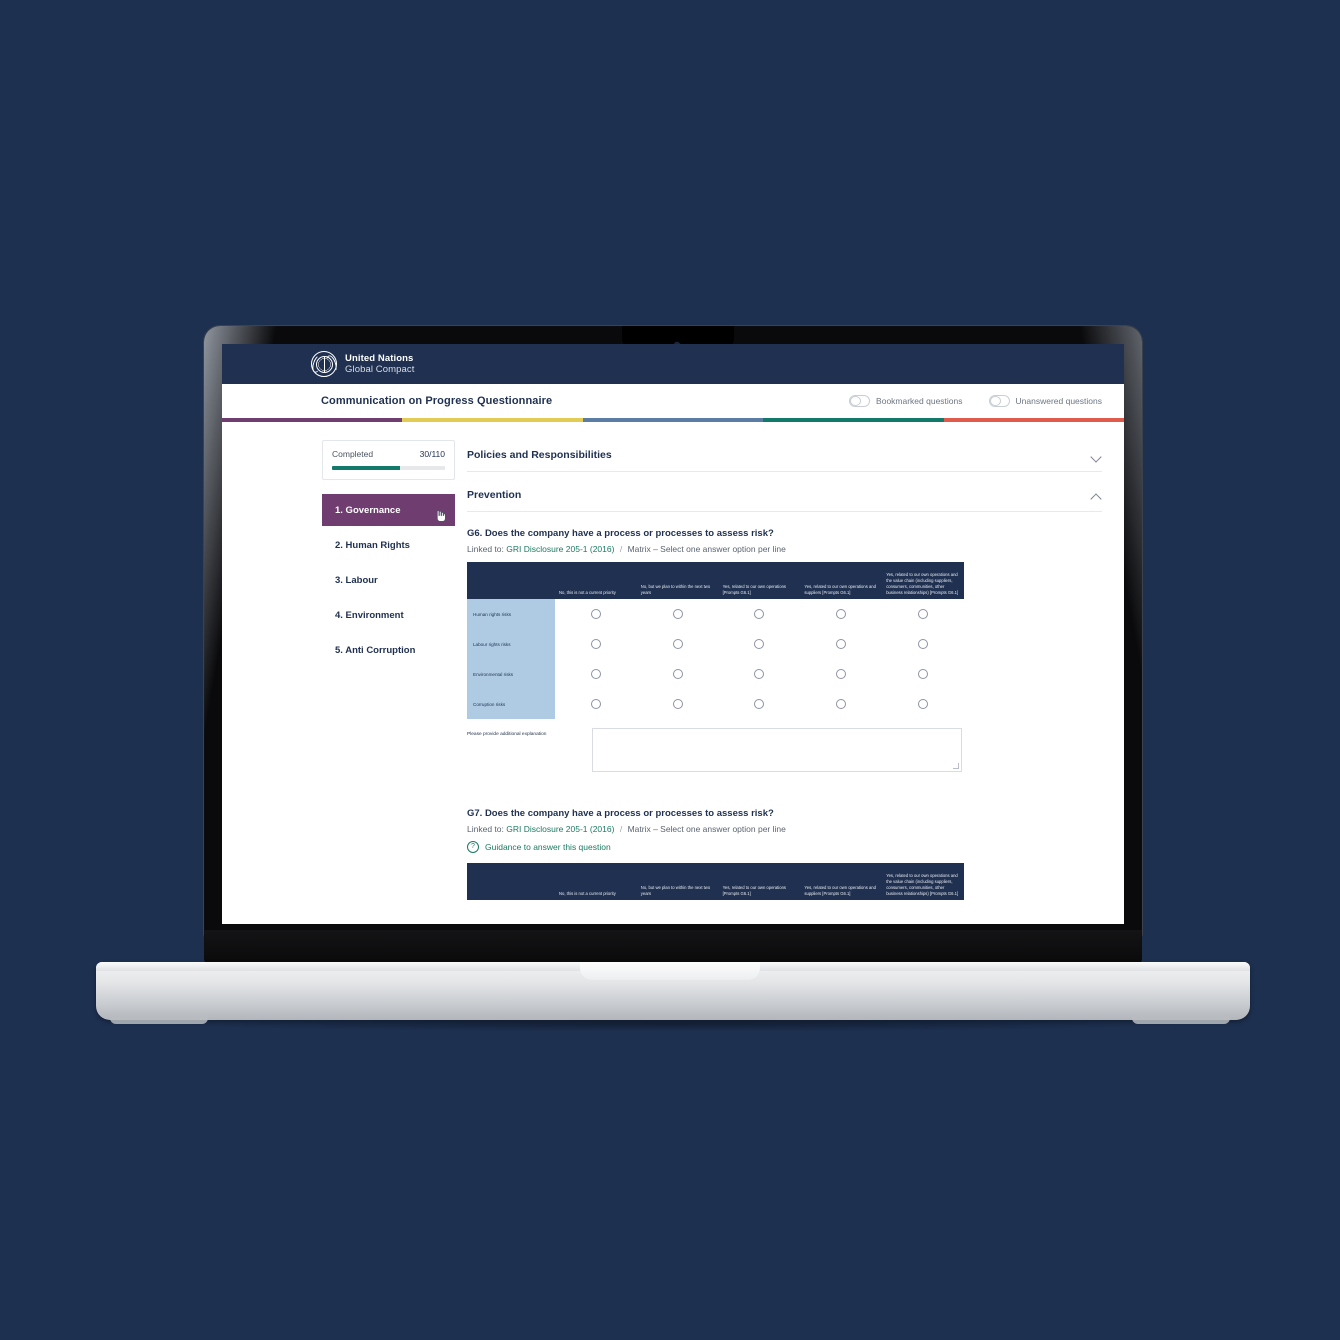 This screenshot has height=1340, width=1340. I want to click on toggle-bookmarked-questions: Bookmarked questions, so click(906, 401).